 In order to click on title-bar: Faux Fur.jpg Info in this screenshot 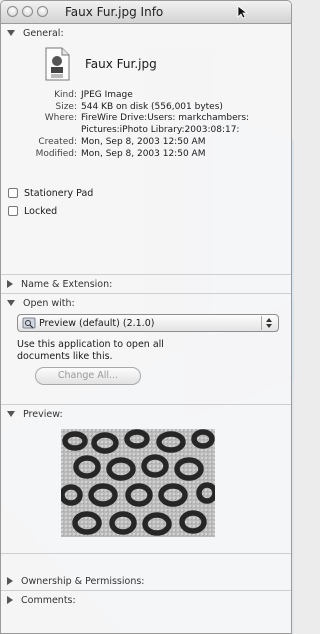, I will do `click(146, 12)`.